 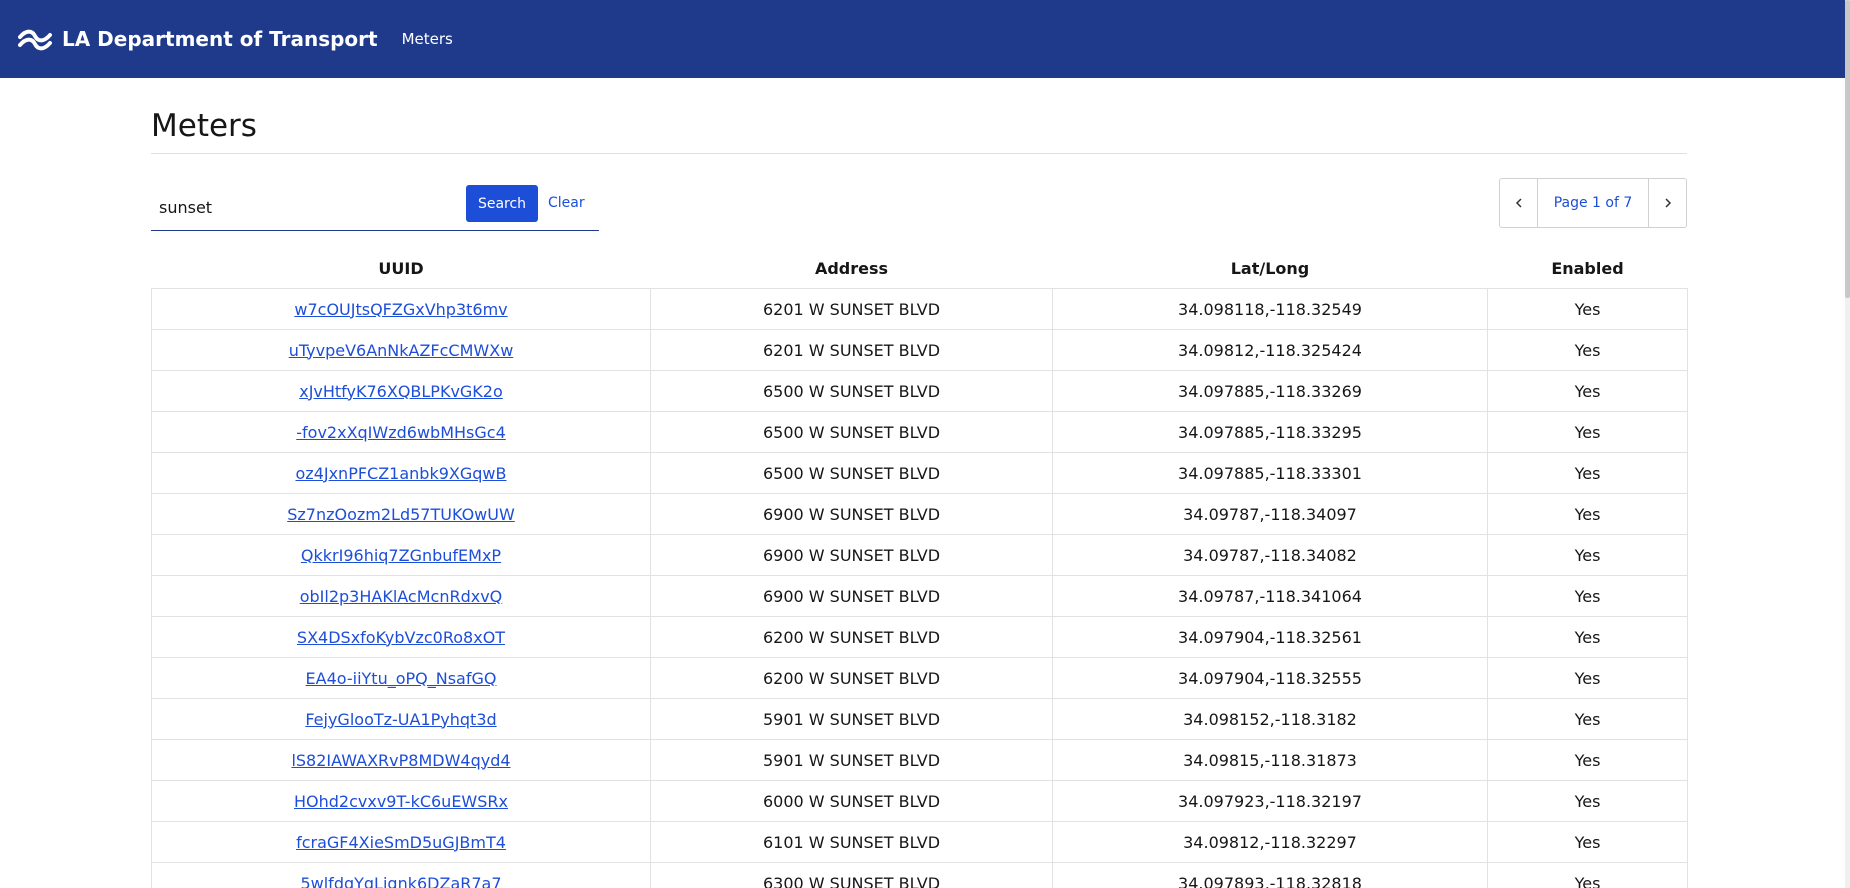 What do you see at coordinates (919, 211) in the screenshot?
I see `toolbar: Search Clear Page 1 of 7` at bounding box center [919, 211].